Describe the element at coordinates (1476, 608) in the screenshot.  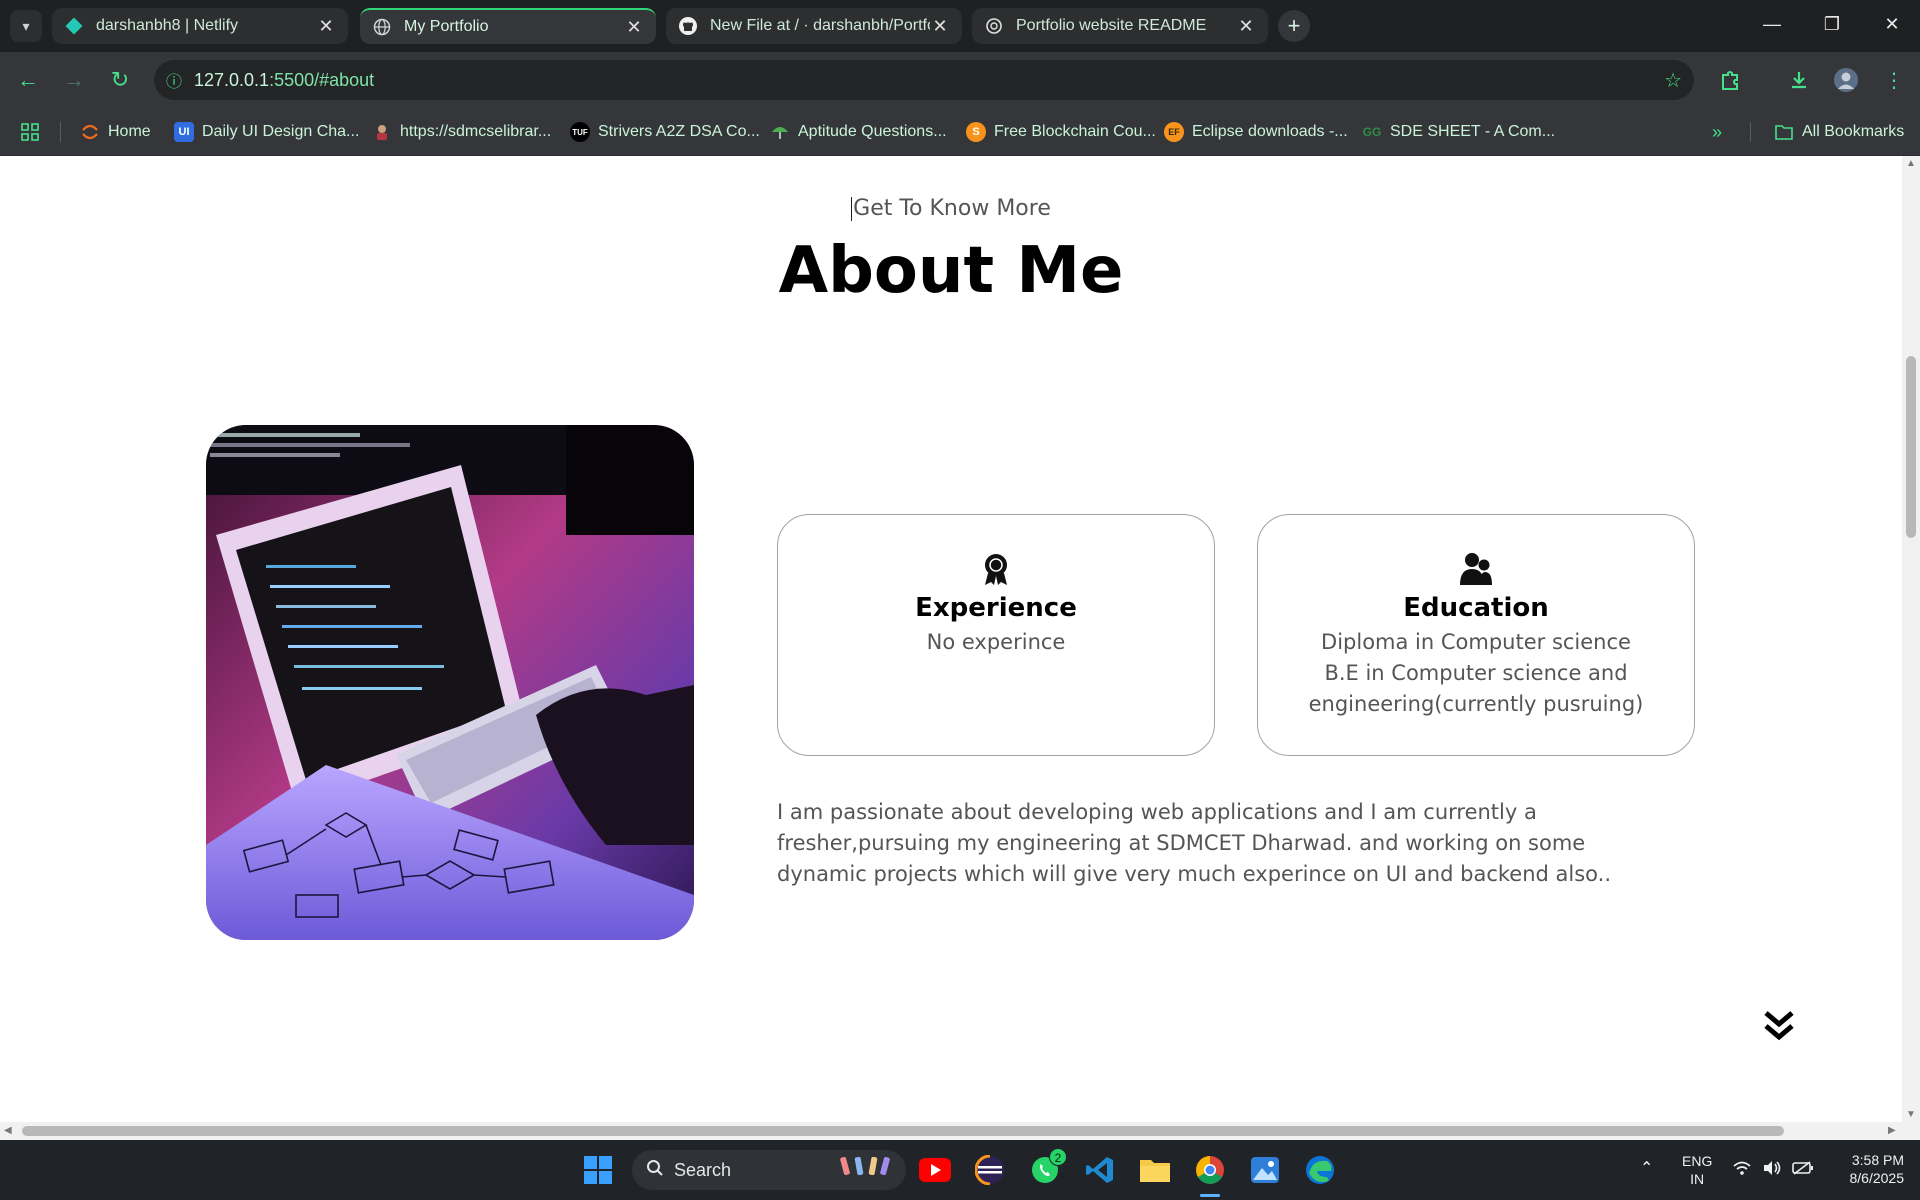
I see `education-title: Education` at that location.